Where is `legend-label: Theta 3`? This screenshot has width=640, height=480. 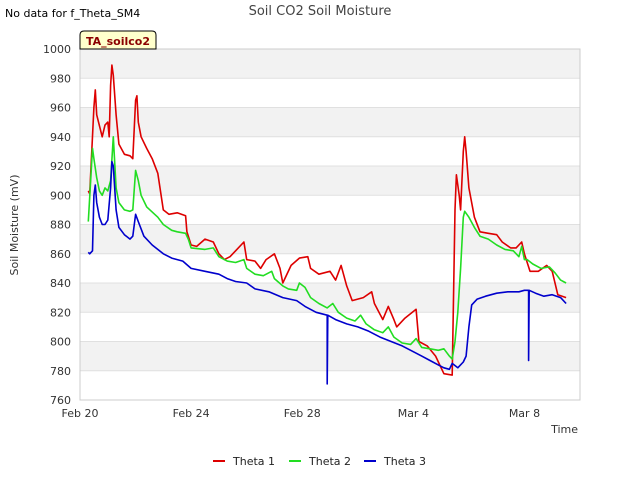
legend-label: Theta 3 is located at coordinates (404, 461).